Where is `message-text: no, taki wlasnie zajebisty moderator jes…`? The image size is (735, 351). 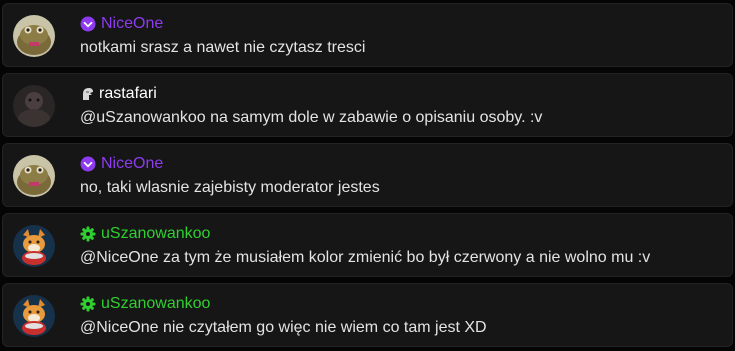 message-text: no, taki wlasnie zajebisty moderator jes… is located at coordinates (230, 187).